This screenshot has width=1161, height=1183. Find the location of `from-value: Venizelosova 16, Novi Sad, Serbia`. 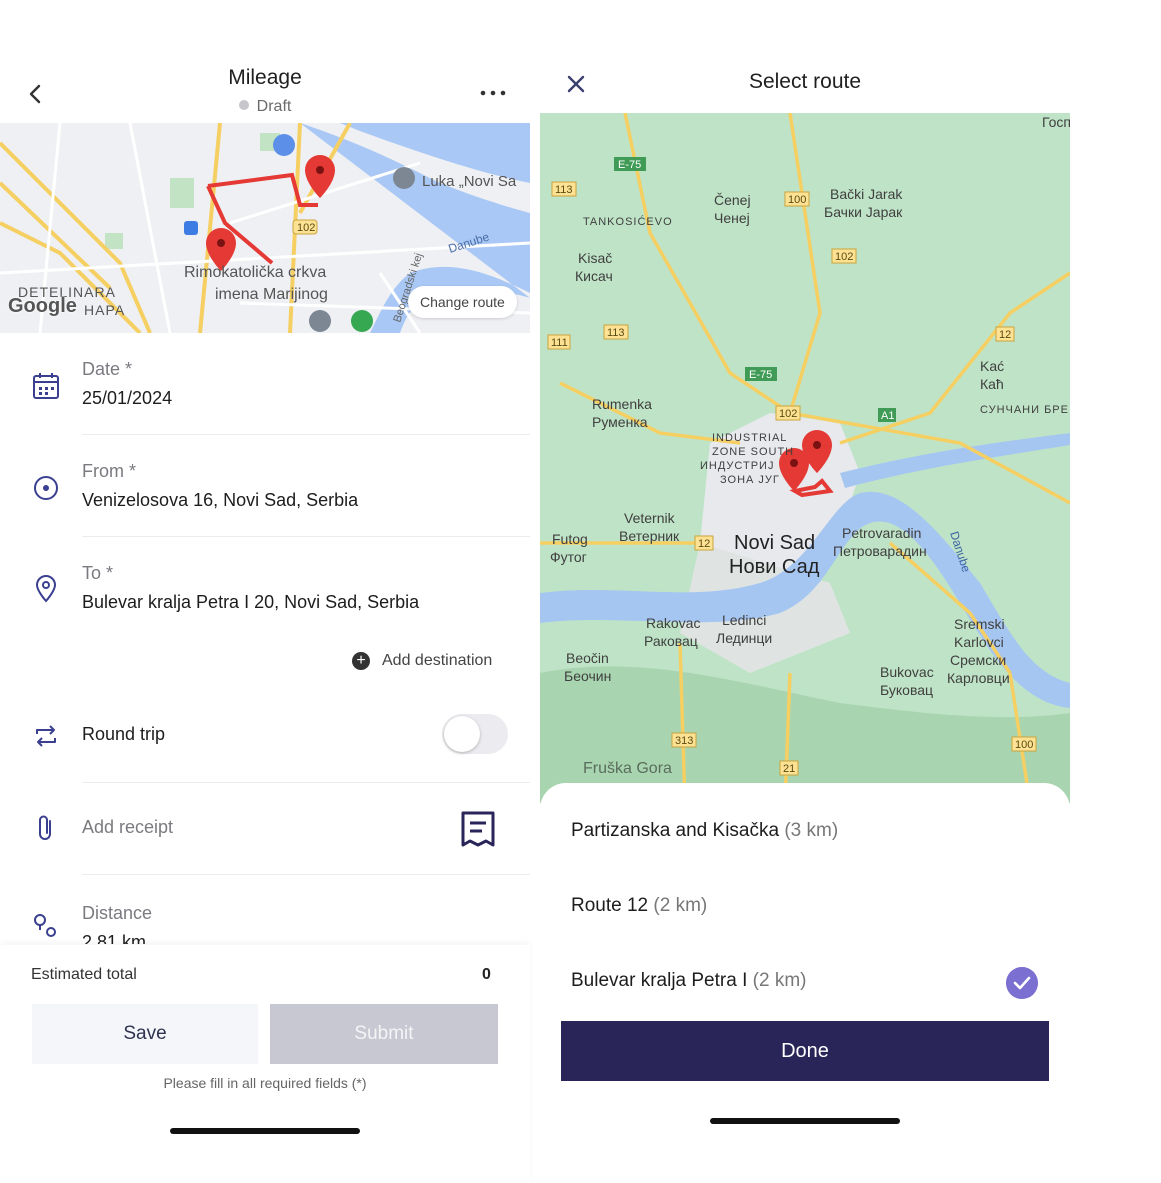

from-value: Venizelosova 16, Novi Sad, Serbia is located at coordinates (220, 500).